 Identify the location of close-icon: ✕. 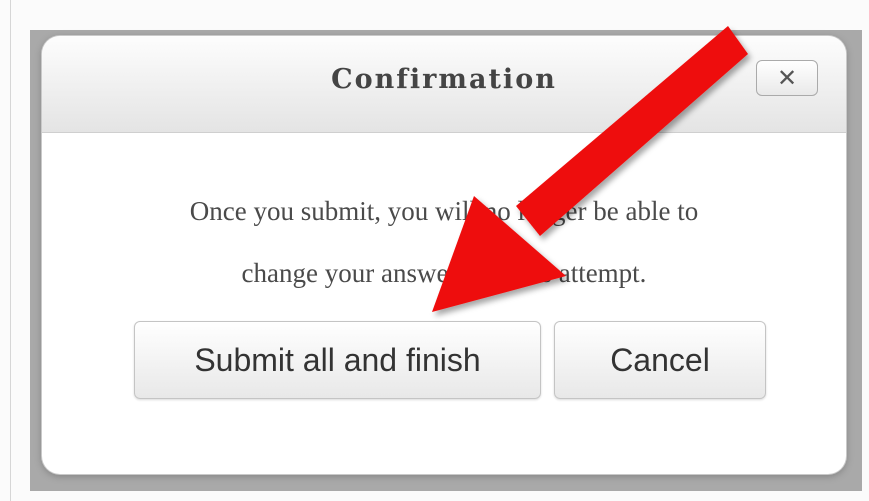
(787, 78).